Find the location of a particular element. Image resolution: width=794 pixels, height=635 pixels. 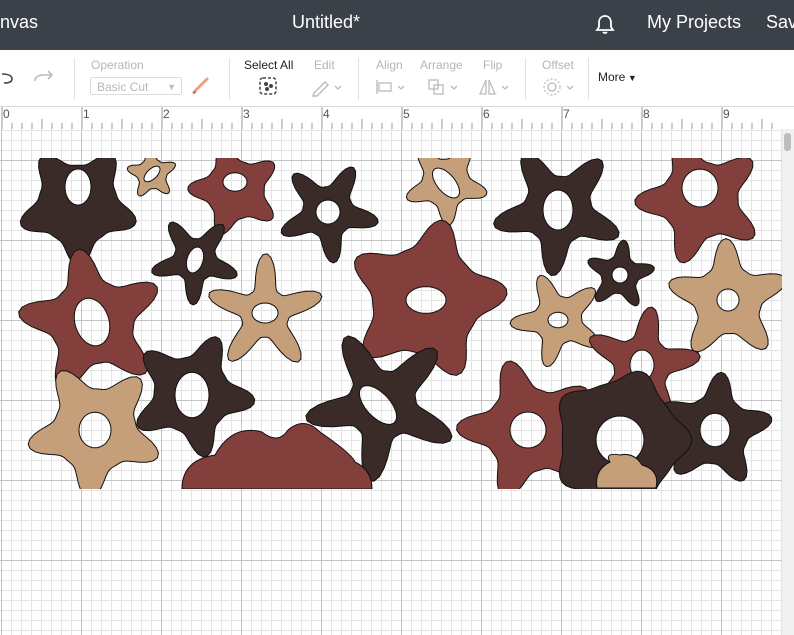

caret-down-icon: ▼ is located at coordinates (631, 78).